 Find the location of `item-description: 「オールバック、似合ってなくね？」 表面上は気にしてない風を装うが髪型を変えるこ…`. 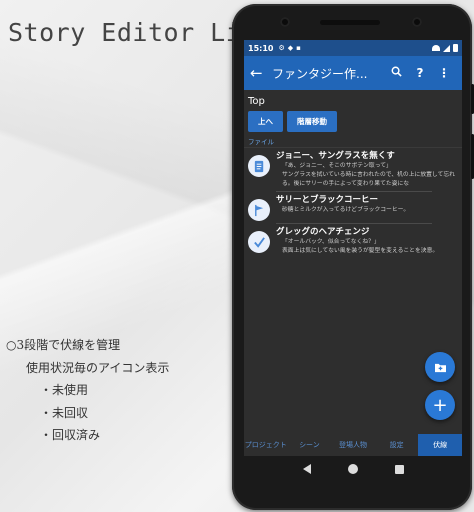

item-description: 「オールバック、似合ってなくね？」 表面上は気にしてない風を装うが髪型を変えるこ… is located at coordinates (360, 246).